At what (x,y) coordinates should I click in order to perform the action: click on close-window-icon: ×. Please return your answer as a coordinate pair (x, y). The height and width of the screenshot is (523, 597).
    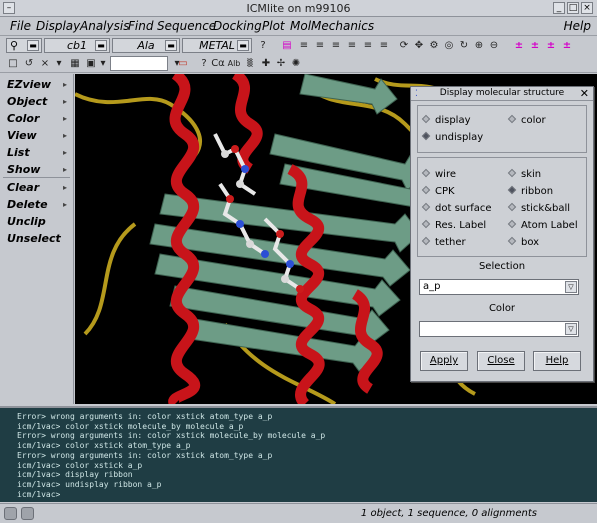
    Looking at the image, I should click on (587, 8).